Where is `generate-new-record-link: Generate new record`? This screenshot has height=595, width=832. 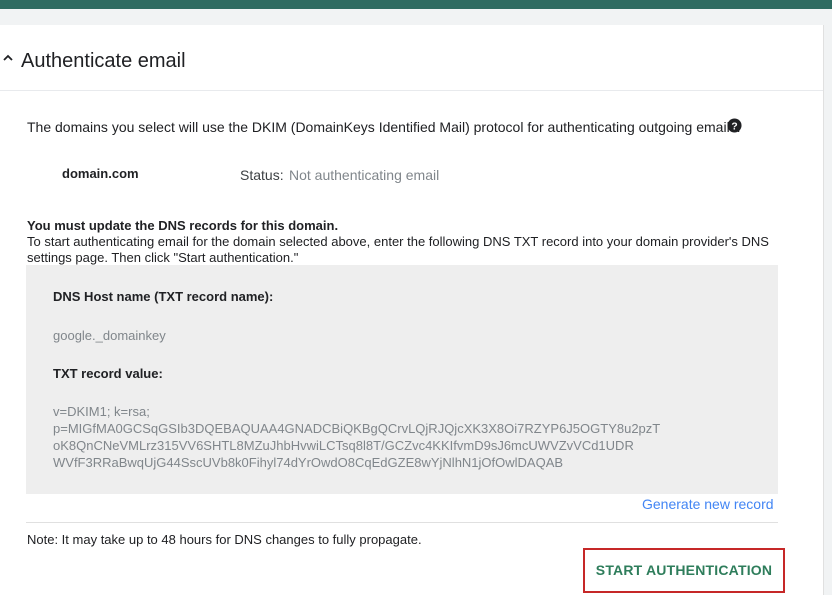 generate-new-record-link: Generate new record is located at coordinates (708, 504).